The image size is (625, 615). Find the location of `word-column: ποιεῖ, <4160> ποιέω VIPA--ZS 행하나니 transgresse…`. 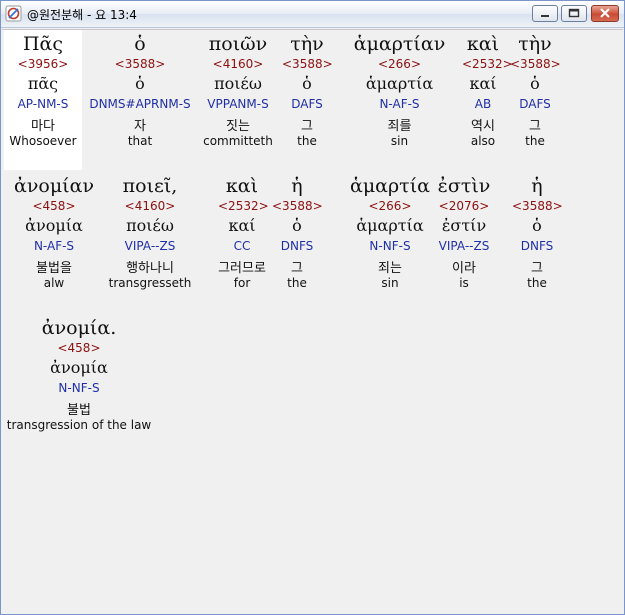

word-column: ποιεῖ, <4160> ποιέω VIPA--ZS 행하나니 transgresse… is located at coordinates (150, 242).